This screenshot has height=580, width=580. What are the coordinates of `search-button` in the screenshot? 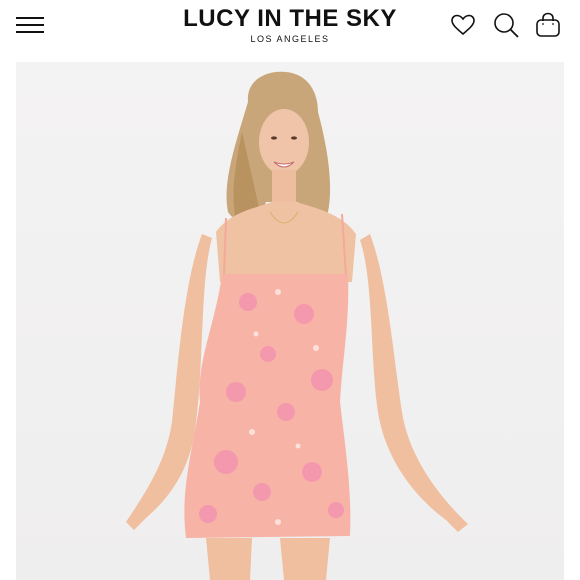 It's located at (506, 25).